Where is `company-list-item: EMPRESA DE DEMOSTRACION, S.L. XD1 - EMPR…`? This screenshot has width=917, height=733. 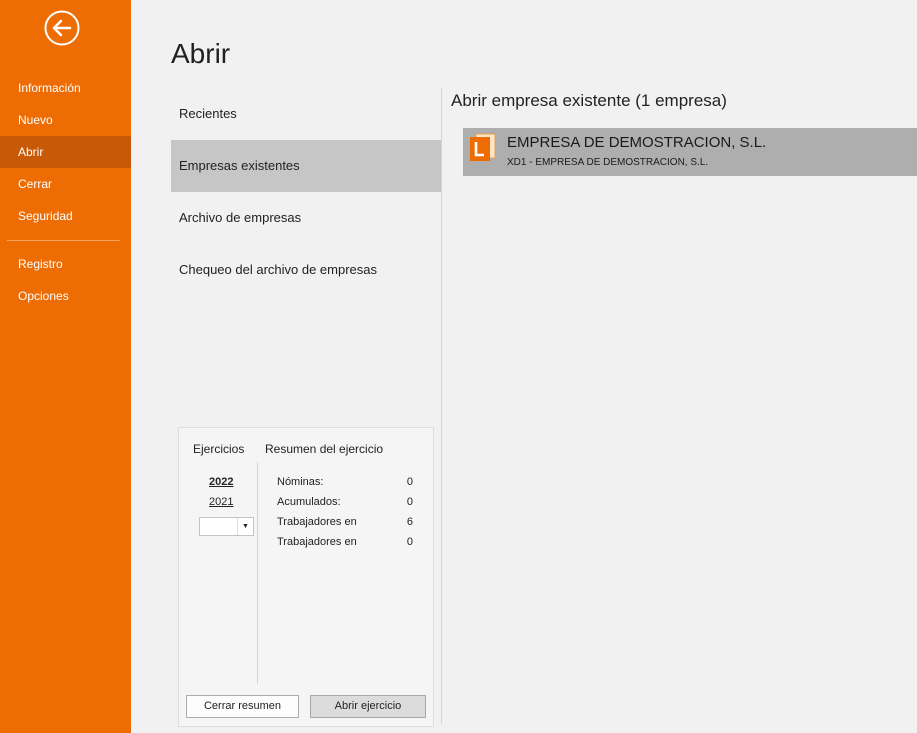 company-list-item: EMPRESA DE DEMOSTRACION, S.L. XD1 - EMPR… is located at coordinates (690, 152).